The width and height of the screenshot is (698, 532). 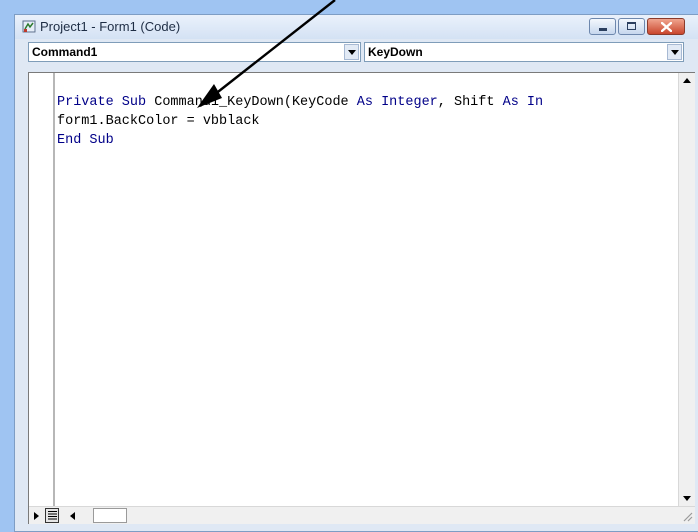 What do you see at coordinates (356, 27) in the screenshot?
I see `title-bar: Project1 - Form1 (Code)` at bounding box center [356, 27].